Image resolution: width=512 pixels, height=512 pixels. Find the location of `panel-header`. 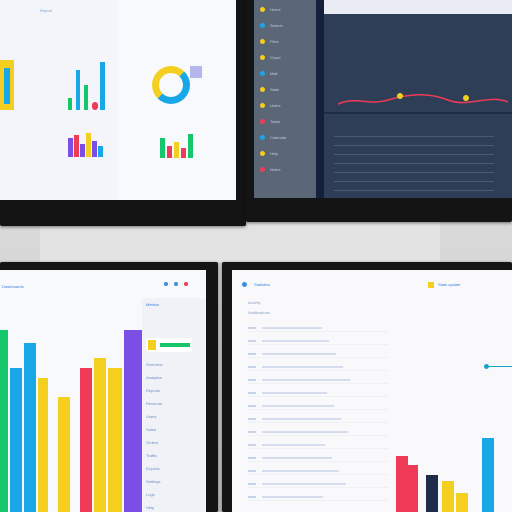

panel-header is located at coordinates (418, 7).